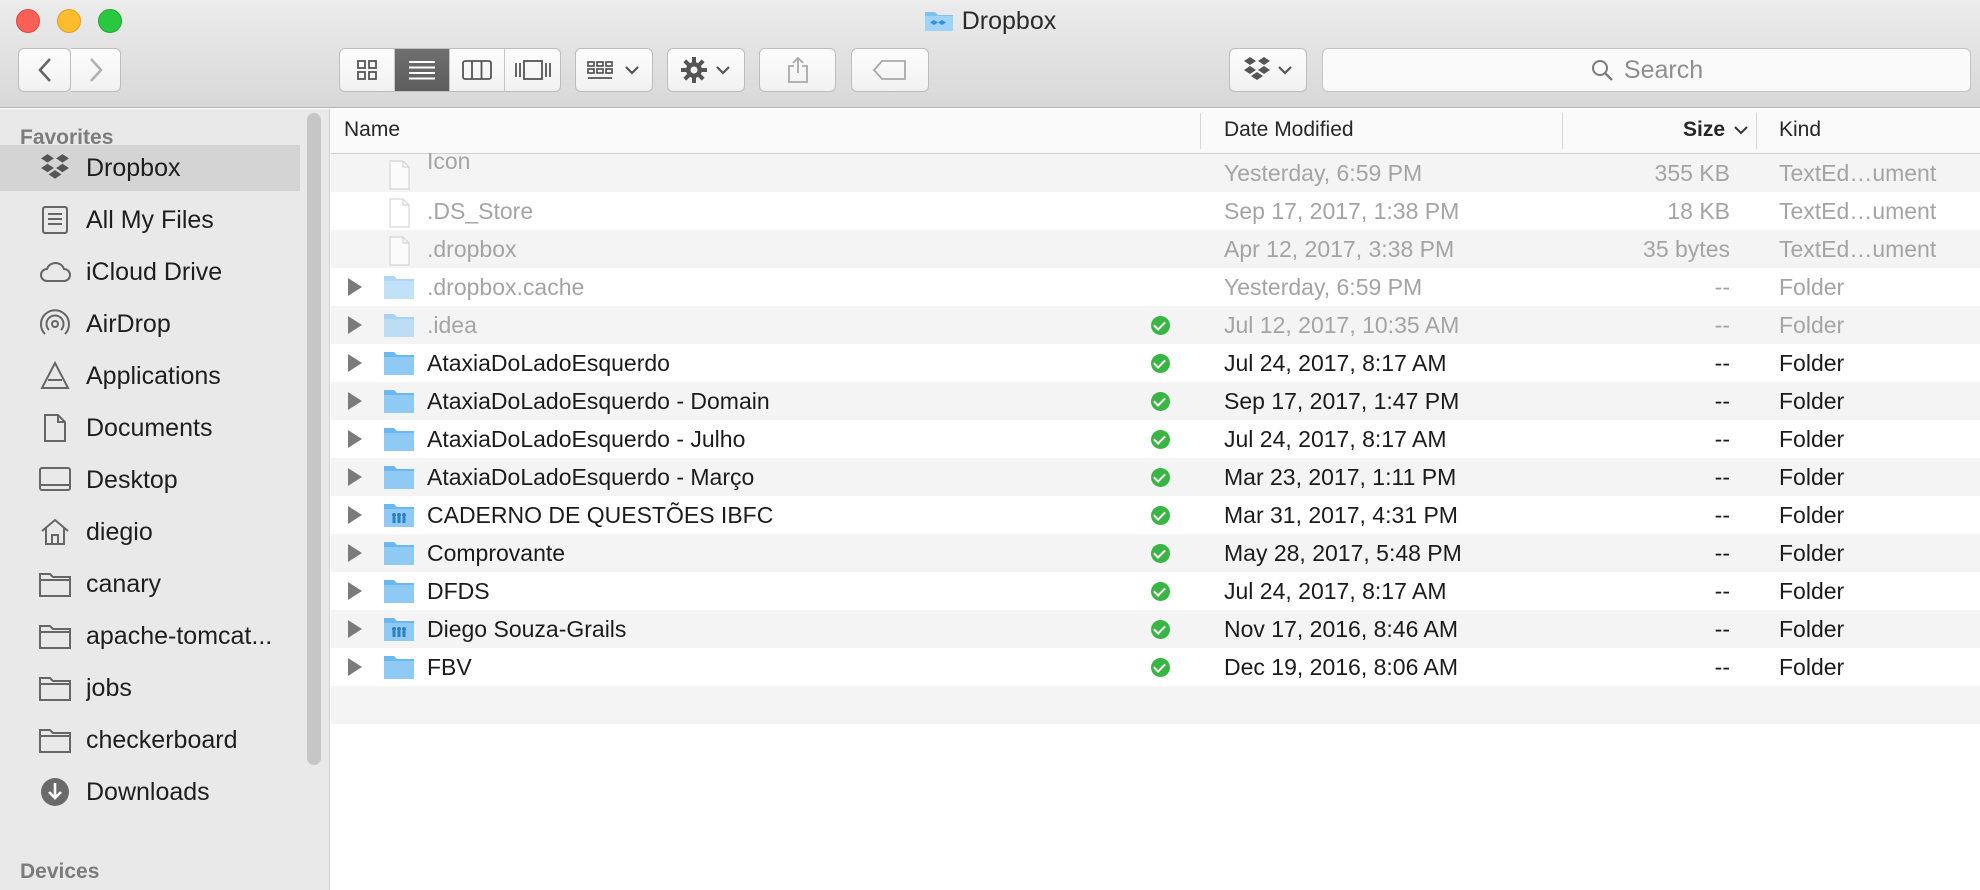 This screenshot has height=890, width=1980. I want to click on dropbox-folder-icon, so click(938, 21).